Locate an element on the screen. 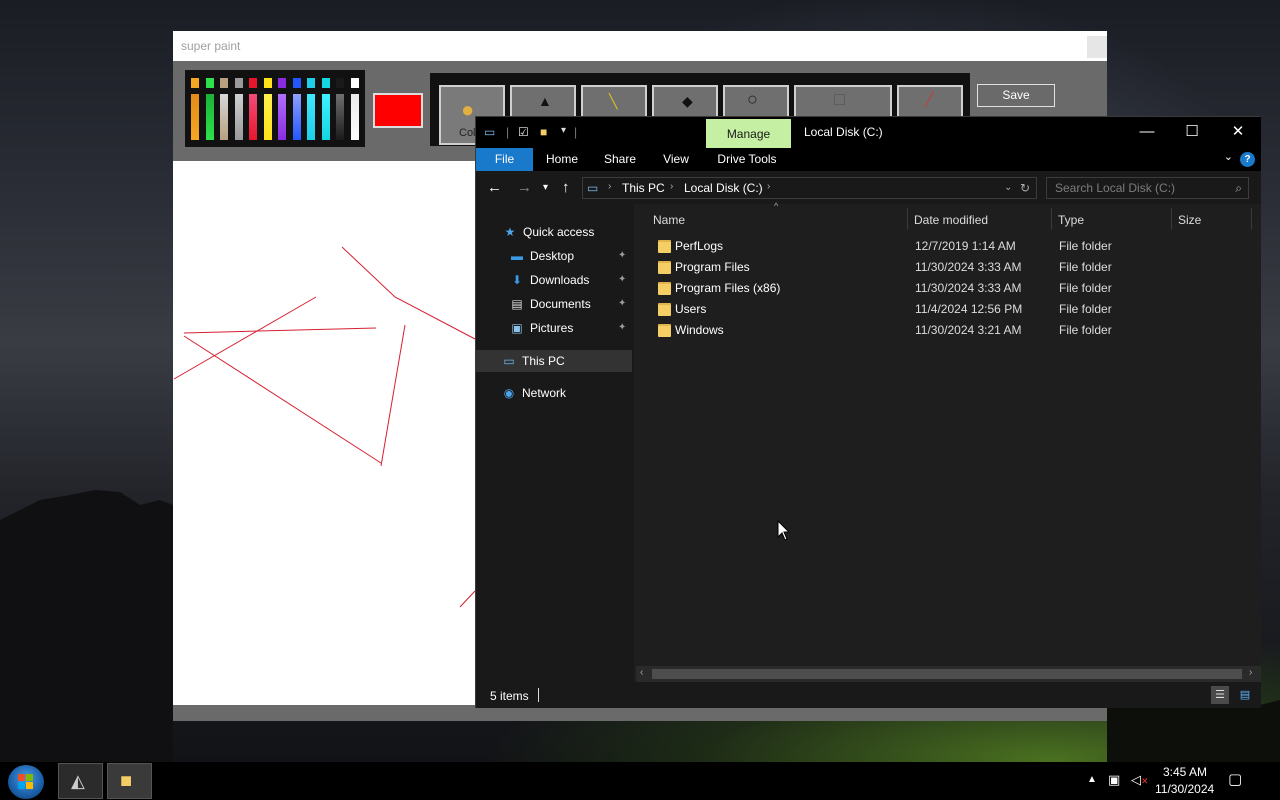  volume-muted-icon: ◁✕ is located at coordinates (1140, 780).